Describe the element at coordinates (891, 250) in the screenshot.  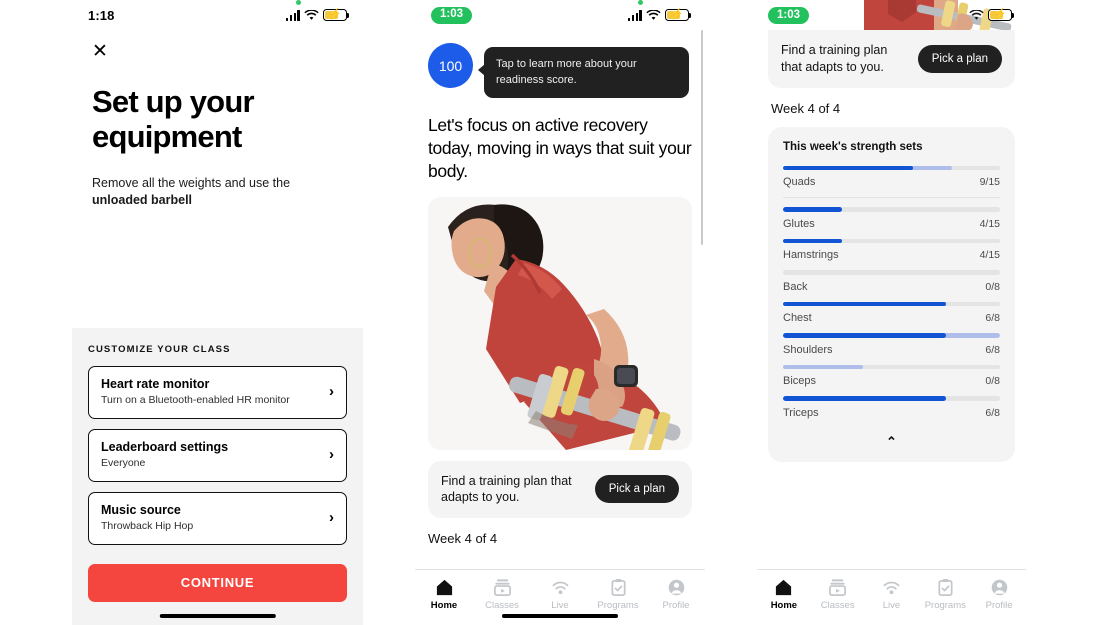
I see `strength-set-row: Hamstrings 4/15` at that location.